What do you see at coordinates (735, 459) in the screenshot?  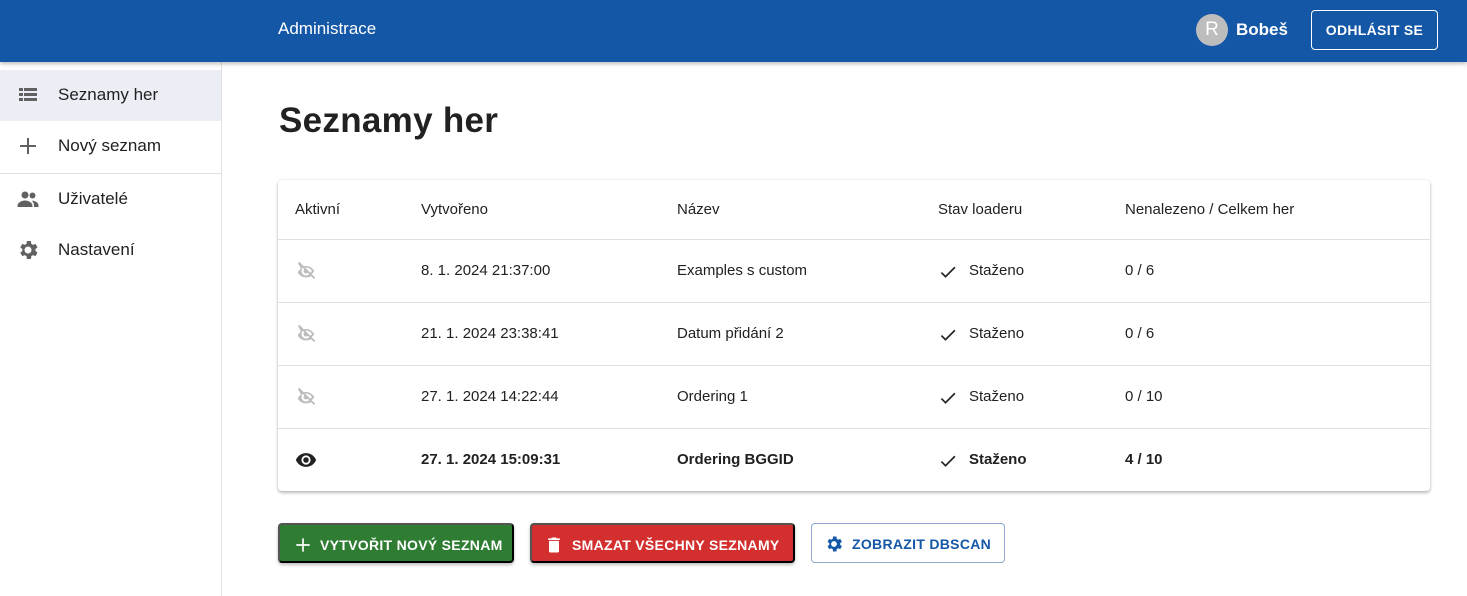 I see `name-cell: Ordering BGGID` at bounding box center [735, 459].